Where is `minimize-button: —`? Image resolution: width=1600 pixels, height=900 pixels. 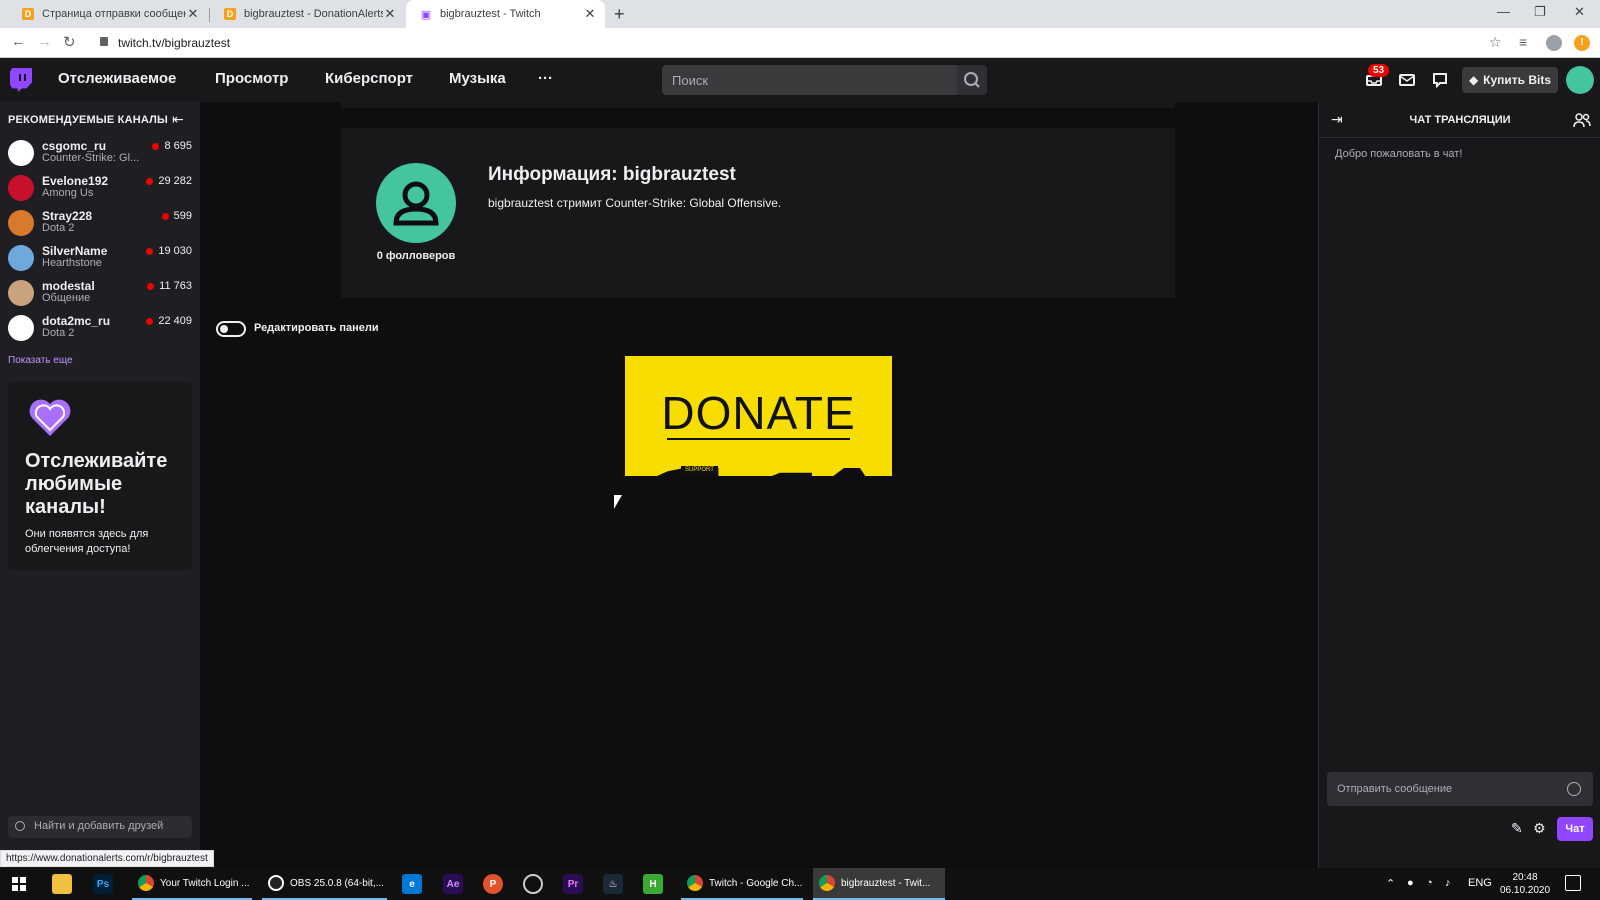
minimize-button: — is located at coordinates (1503, 11).